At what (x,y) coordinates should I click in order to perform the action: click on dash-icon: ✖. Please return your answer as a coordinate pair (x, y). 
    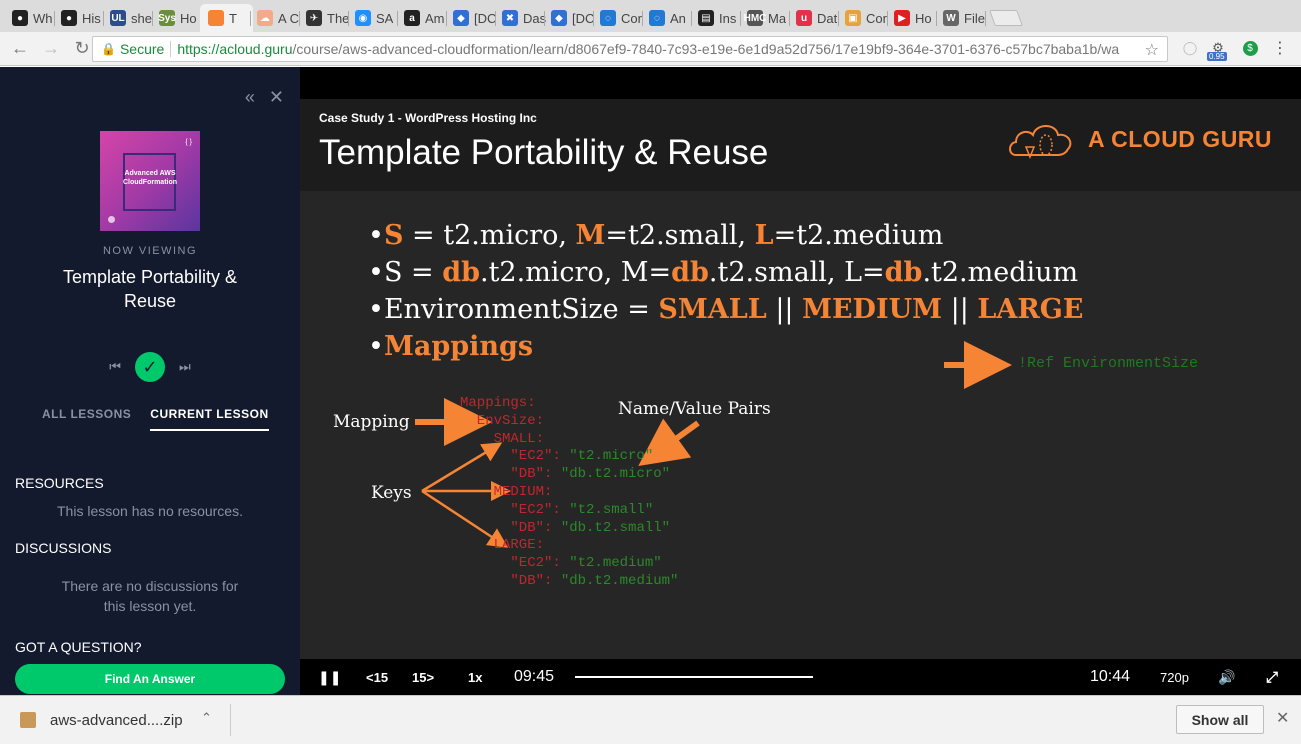
    Looking at the image, I should click on (510, 18).